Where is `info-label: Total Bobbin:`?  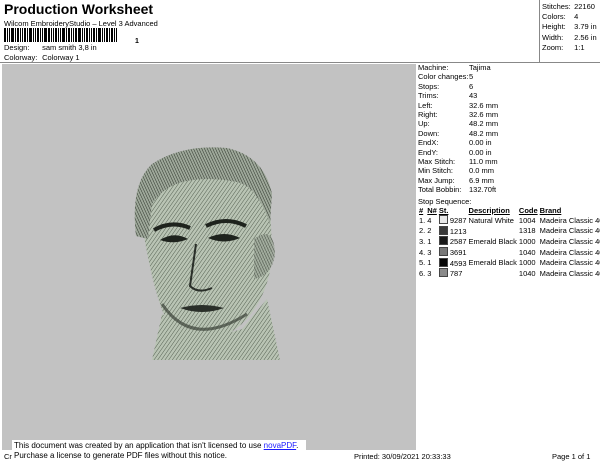
info-label: Total Bobbin: is located at coordinates (440, 190).